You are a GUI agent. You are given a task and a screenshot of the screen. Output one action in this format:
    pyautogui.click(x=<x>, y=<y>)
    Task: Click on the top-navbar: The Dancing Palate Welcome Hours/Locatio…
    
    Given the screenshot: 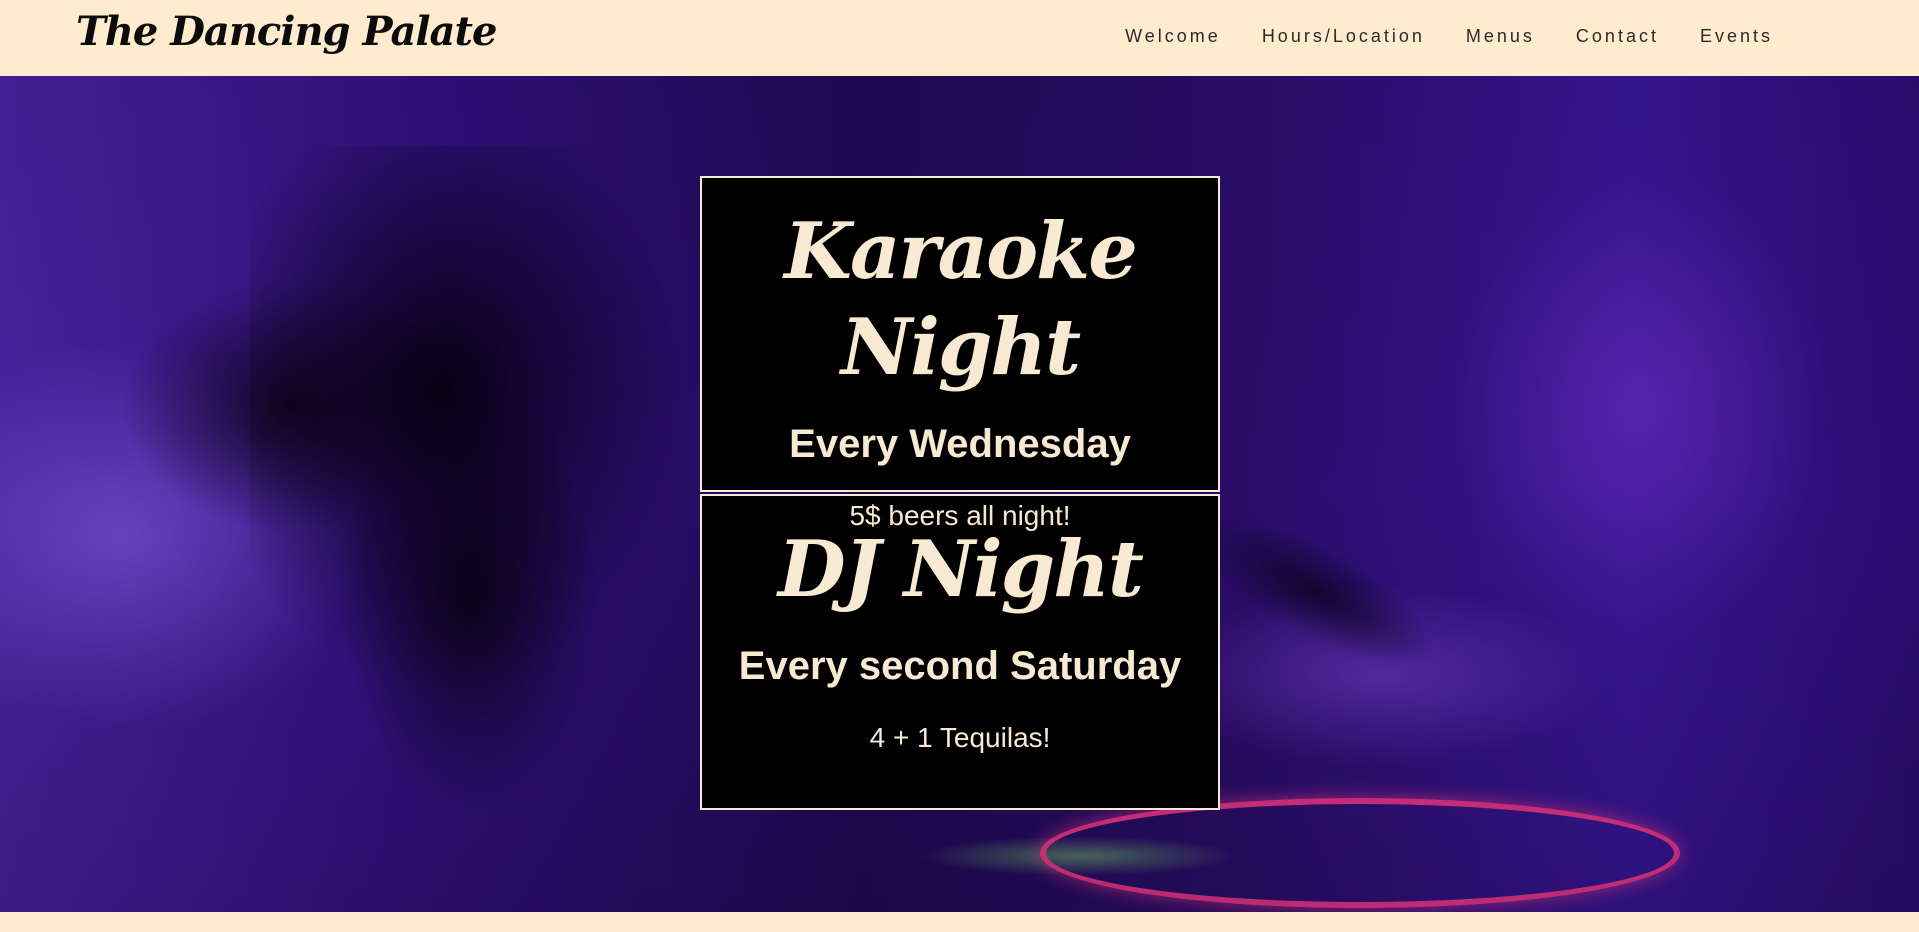 What is the action you would take?
    pyautogui.click(x=959, y=38)
    